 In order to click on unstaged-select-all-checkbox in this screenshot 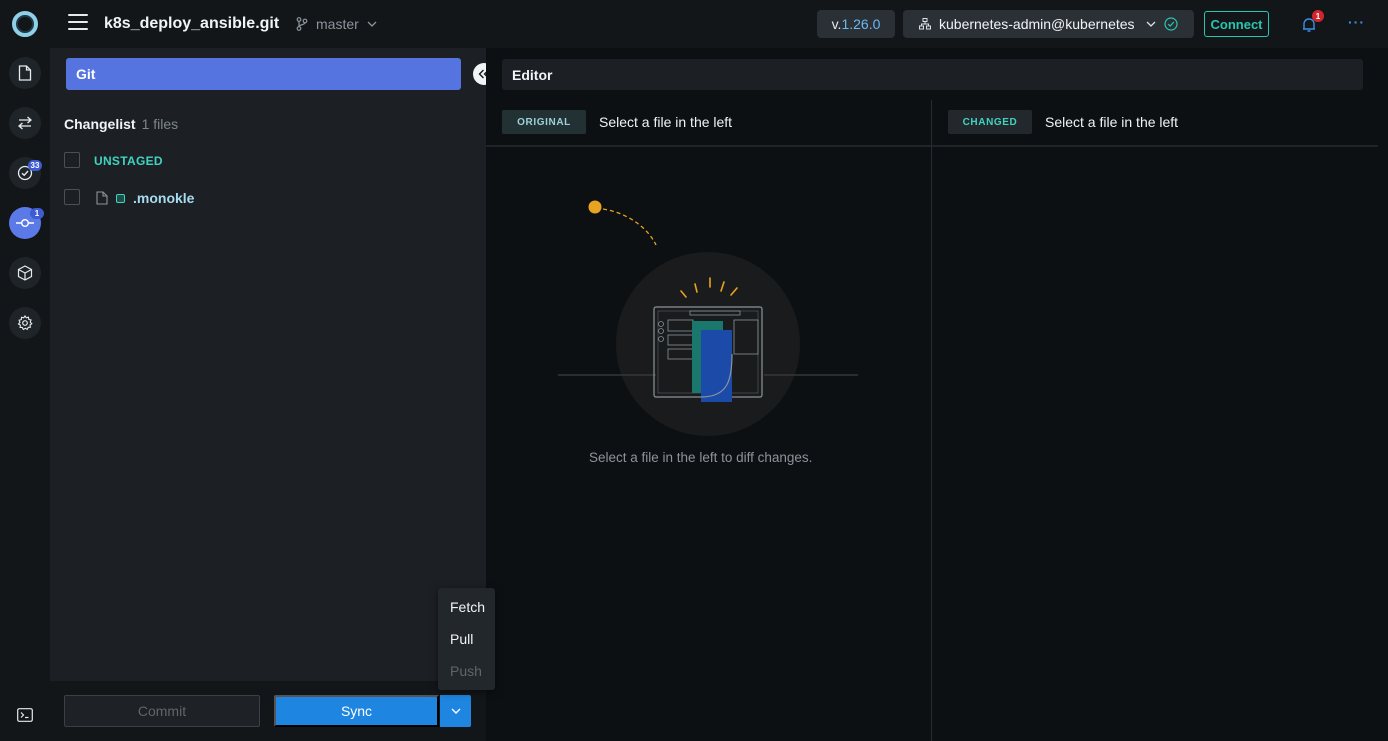, I will do `click(72, 160)`.